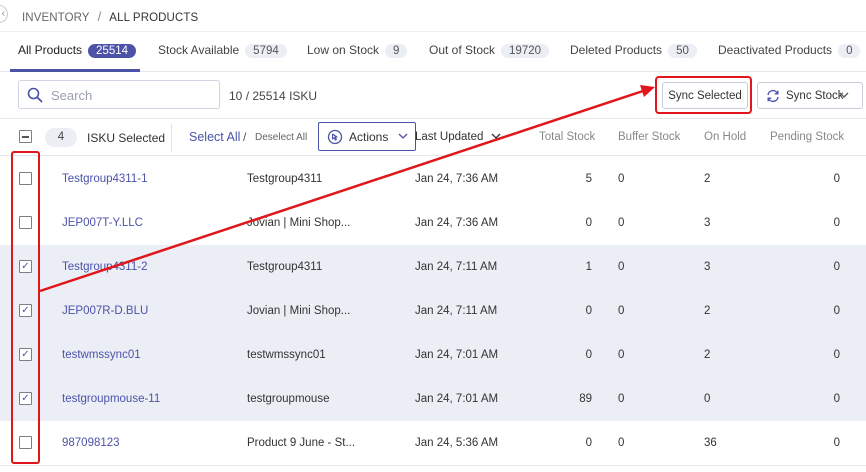 The image size is (866, 472). What do you see at coordinates (285, 267) in the screenshot?
I see `product-name: Testgroup4311` at bounding box center [285, 267].